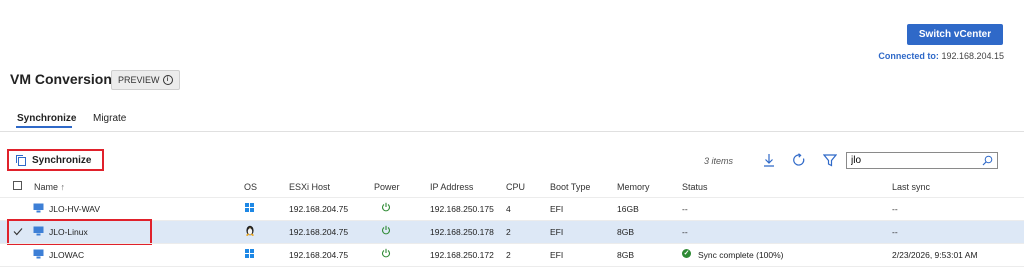 The width and height of the screenshot is (1024, 270). I want to click on tab-synchronize: Synchronize, so click(46, 118).